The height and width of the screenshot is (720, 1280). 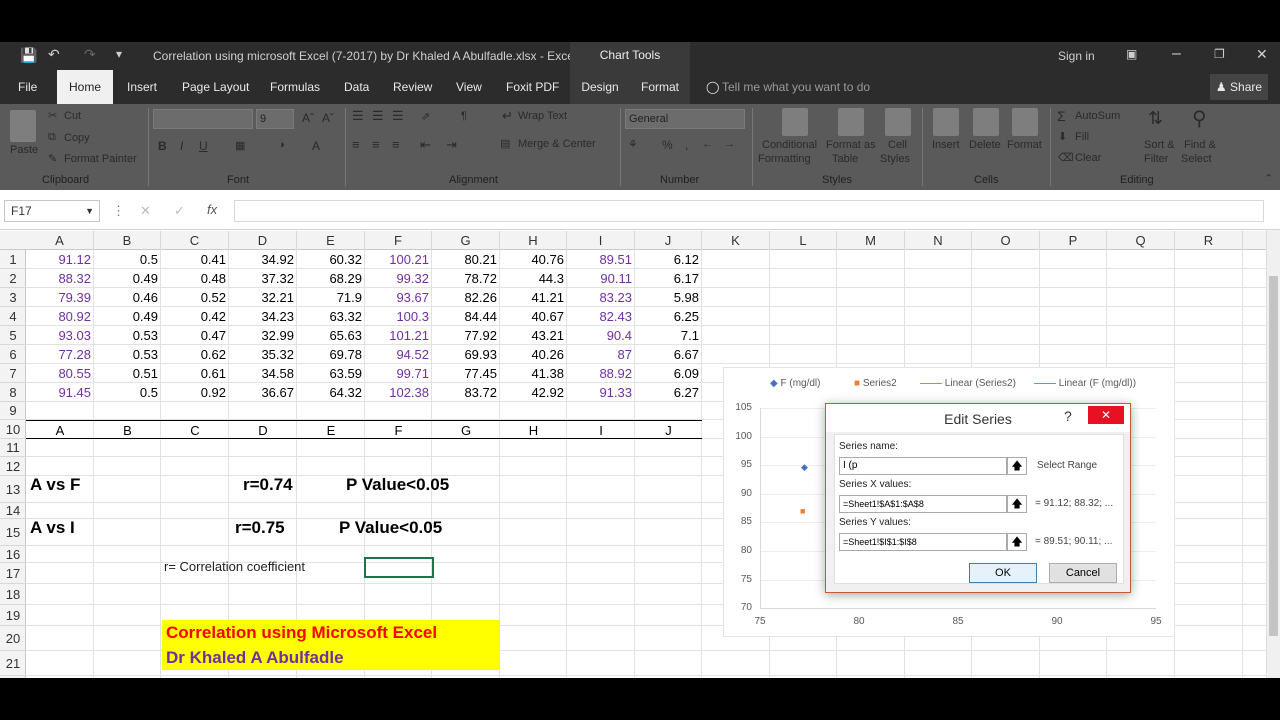 What do you see at coordinates (263, 392) in the screenshot?
I see `table-cell: 36.67` at bounding box center [263, 392].